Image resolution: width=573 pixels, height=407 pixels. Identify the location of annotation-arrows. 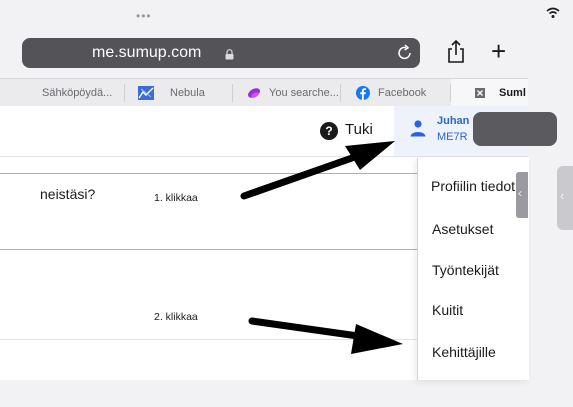
(321, 247).